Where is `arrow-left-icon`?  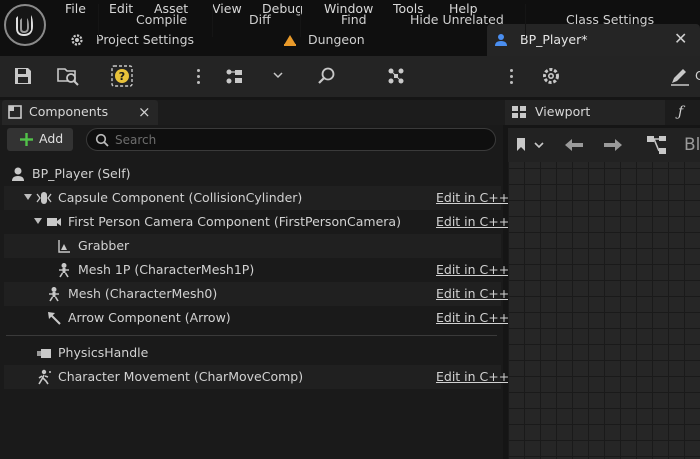 arrow-left-icon is located at coordinates (574, 145).